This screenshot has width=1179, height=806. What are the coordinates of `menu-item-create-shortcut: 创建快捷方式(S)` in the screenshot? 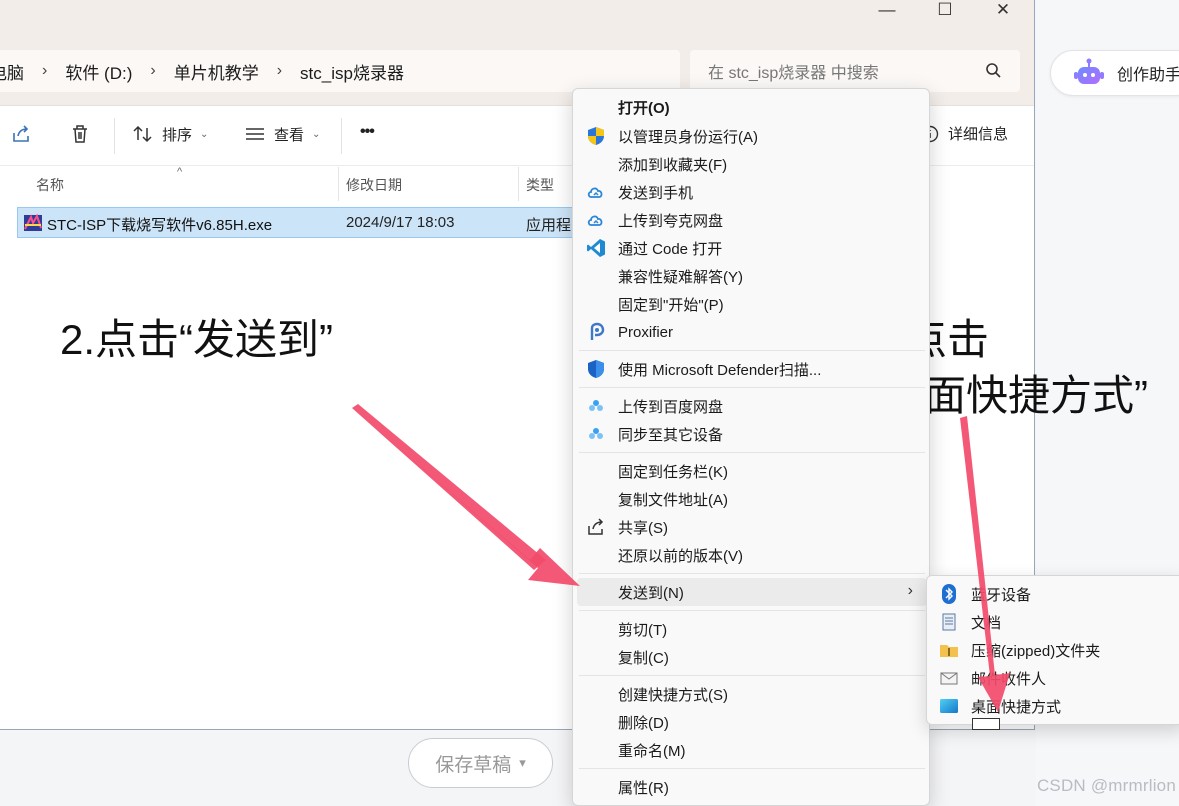 It's located at (752, 694).